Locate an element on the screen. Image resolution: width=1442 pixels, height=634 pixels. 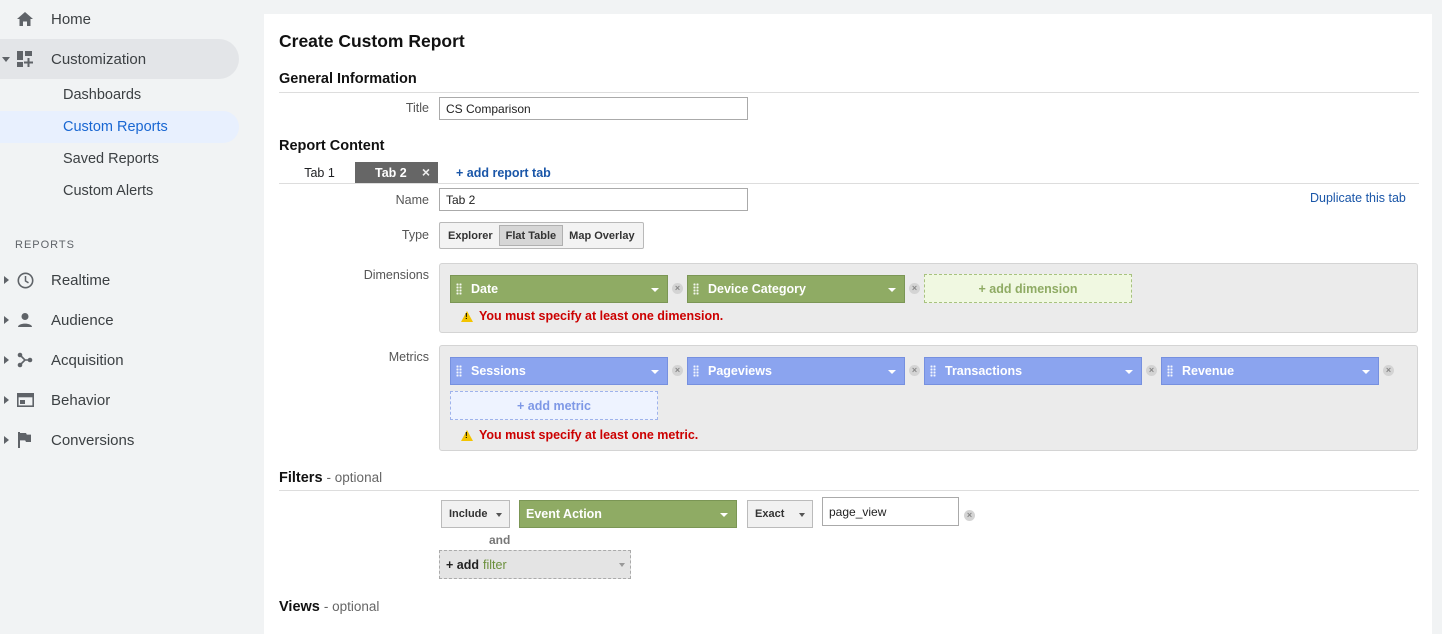
metric-name: Revenue is located at coordinates (1208, 371).